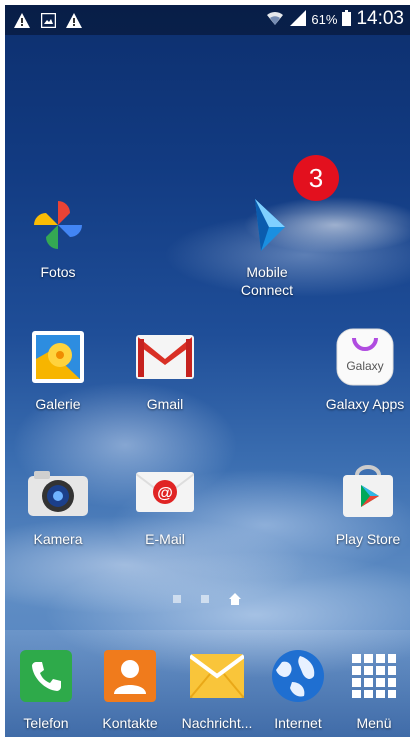 The width and height of the screenshot is (415, 742). I want to click on phone-icon, so click(46, 676).